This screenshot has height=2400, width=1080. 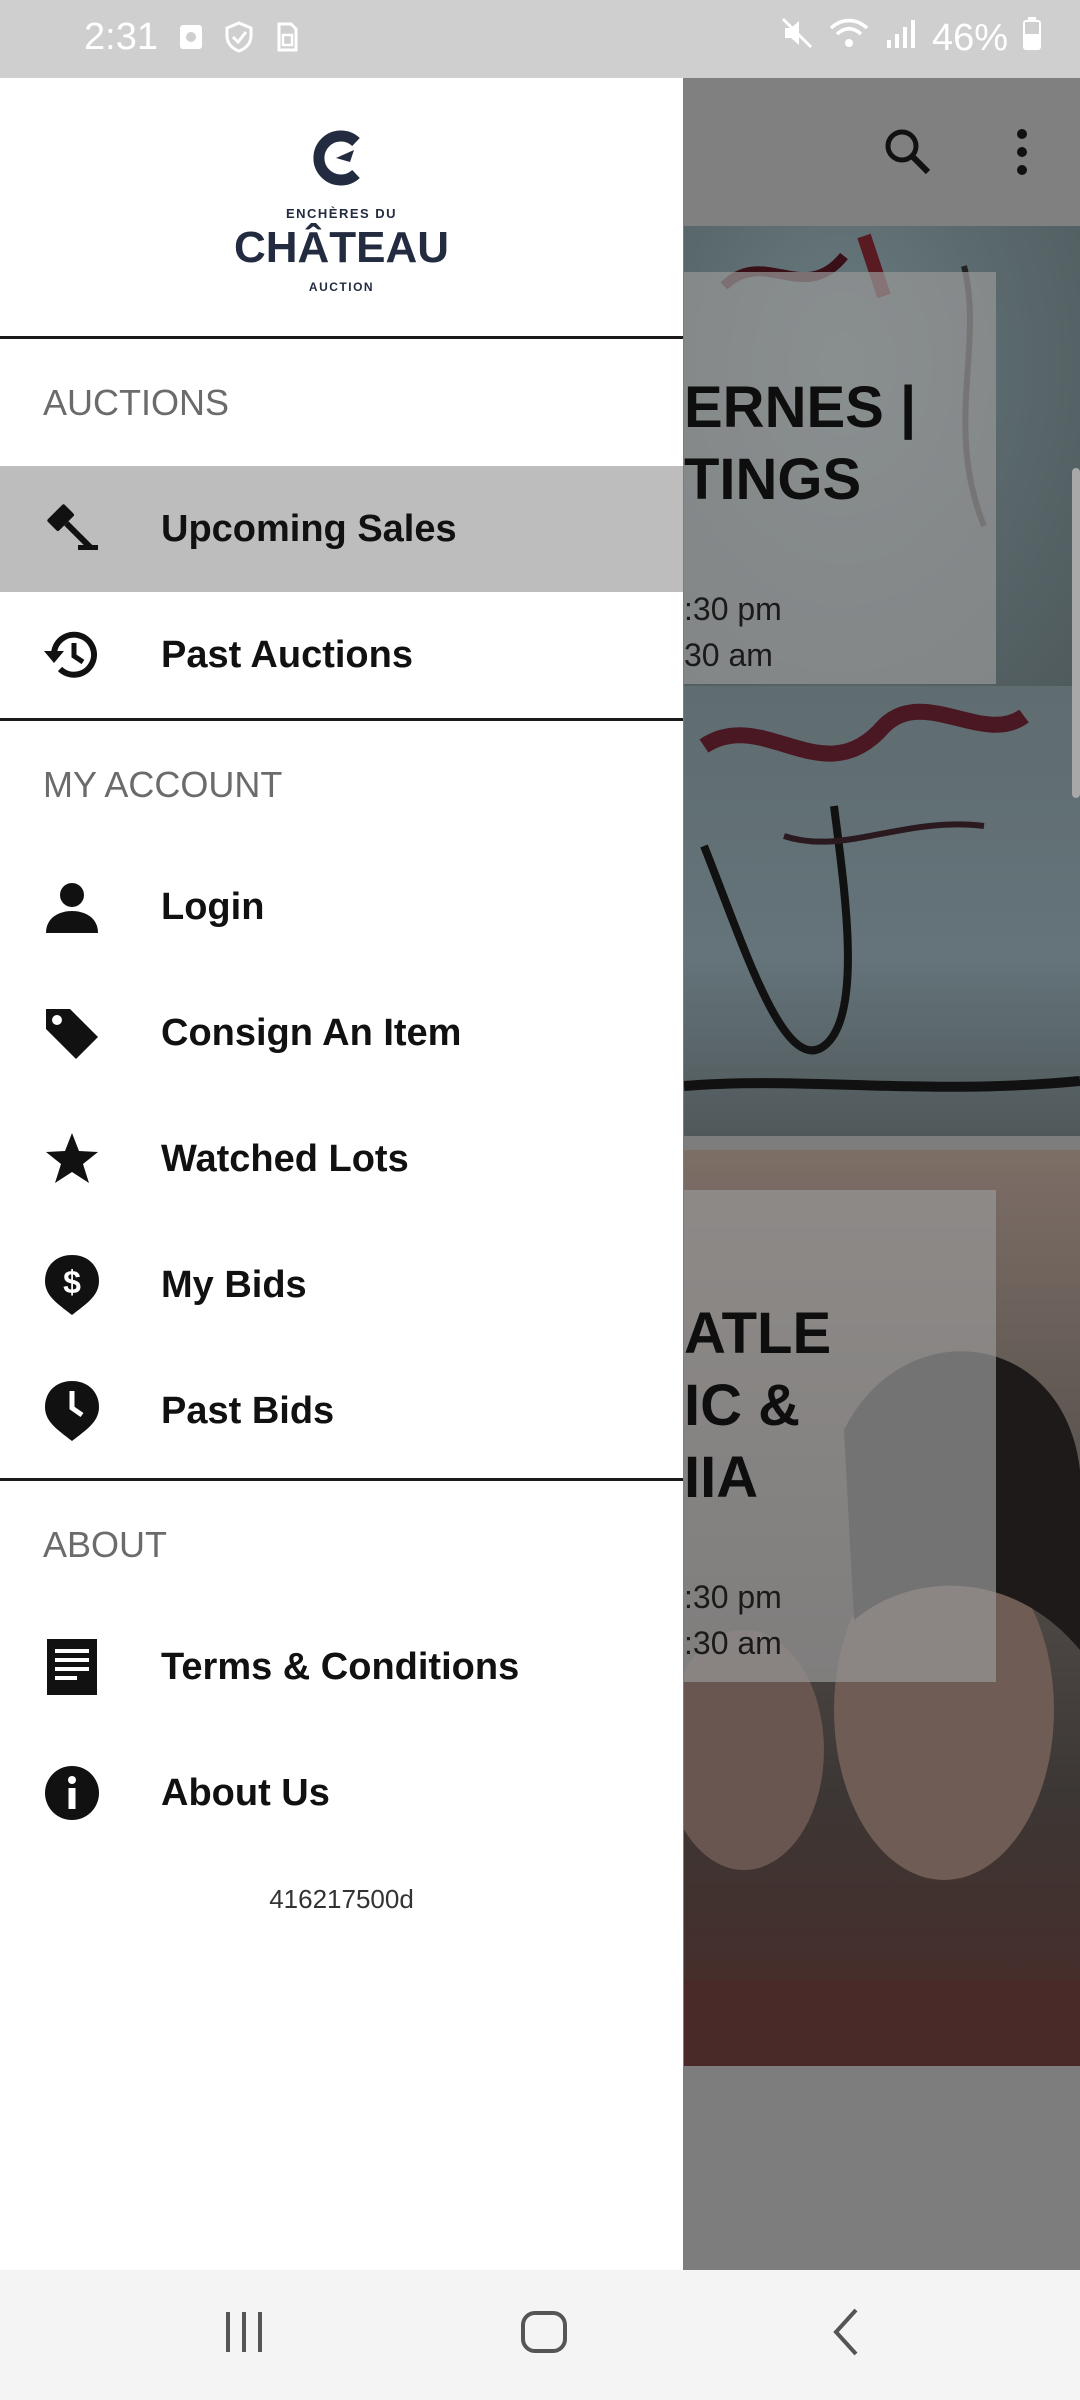 I want to click on dollar-pin-icon: $, so click(x=72, y=1285).